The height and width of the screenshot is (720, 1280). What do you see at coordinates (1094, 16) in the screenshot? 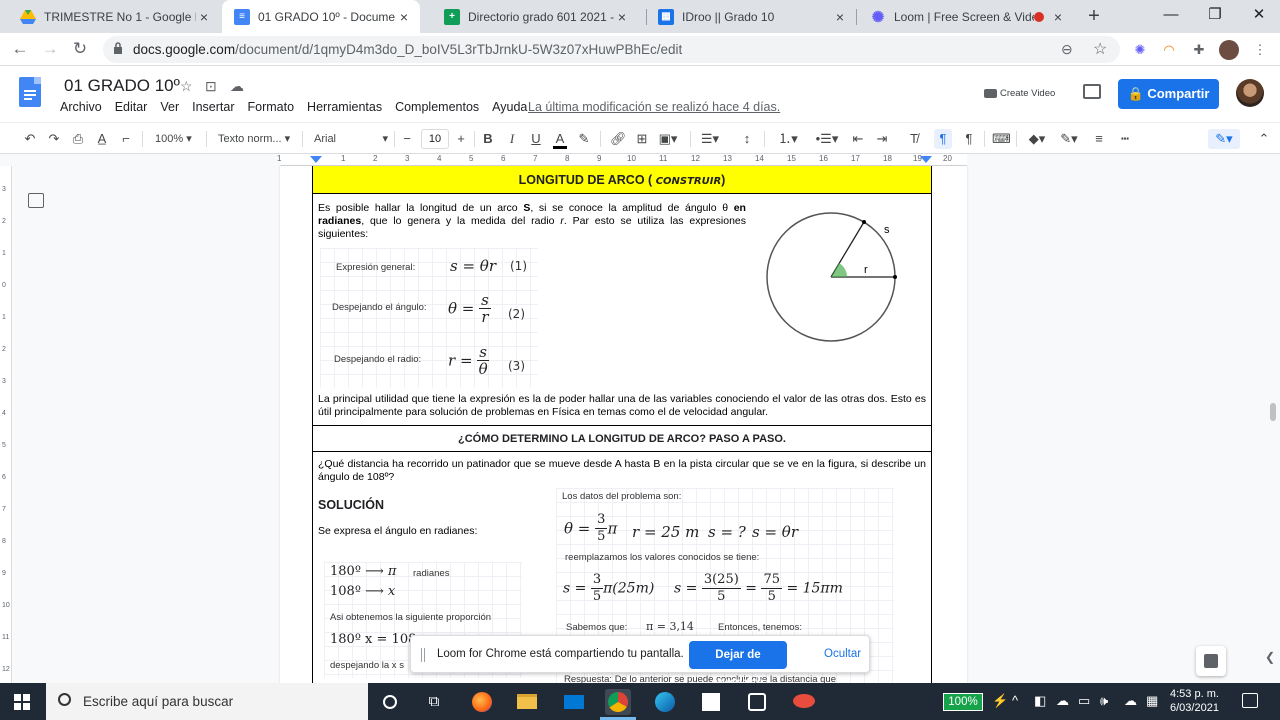
I see `new-tab-button: +` at bounding box center [1094, 16].